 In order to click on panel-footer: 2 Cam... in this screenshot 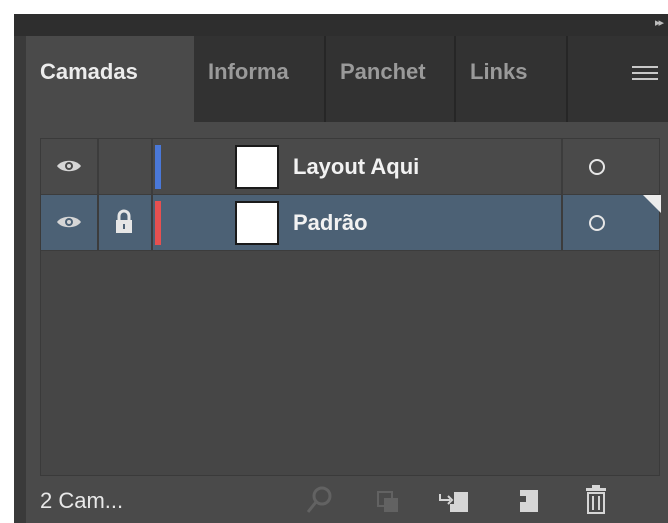, I will do `click(347, 502)`.